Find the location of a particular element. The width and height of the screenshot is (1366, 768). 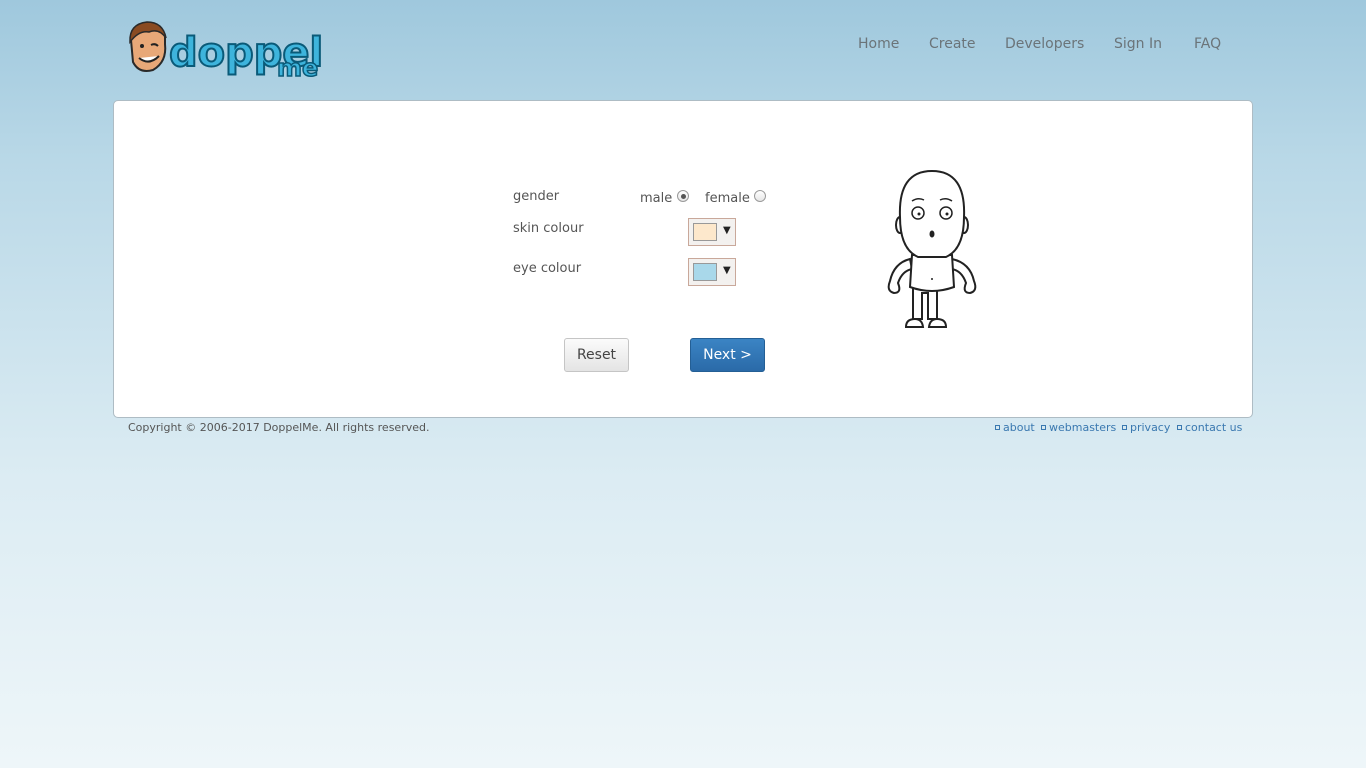

top-nav: Home Create Developers Sign In FAQ is located at coordinates (683, 46).